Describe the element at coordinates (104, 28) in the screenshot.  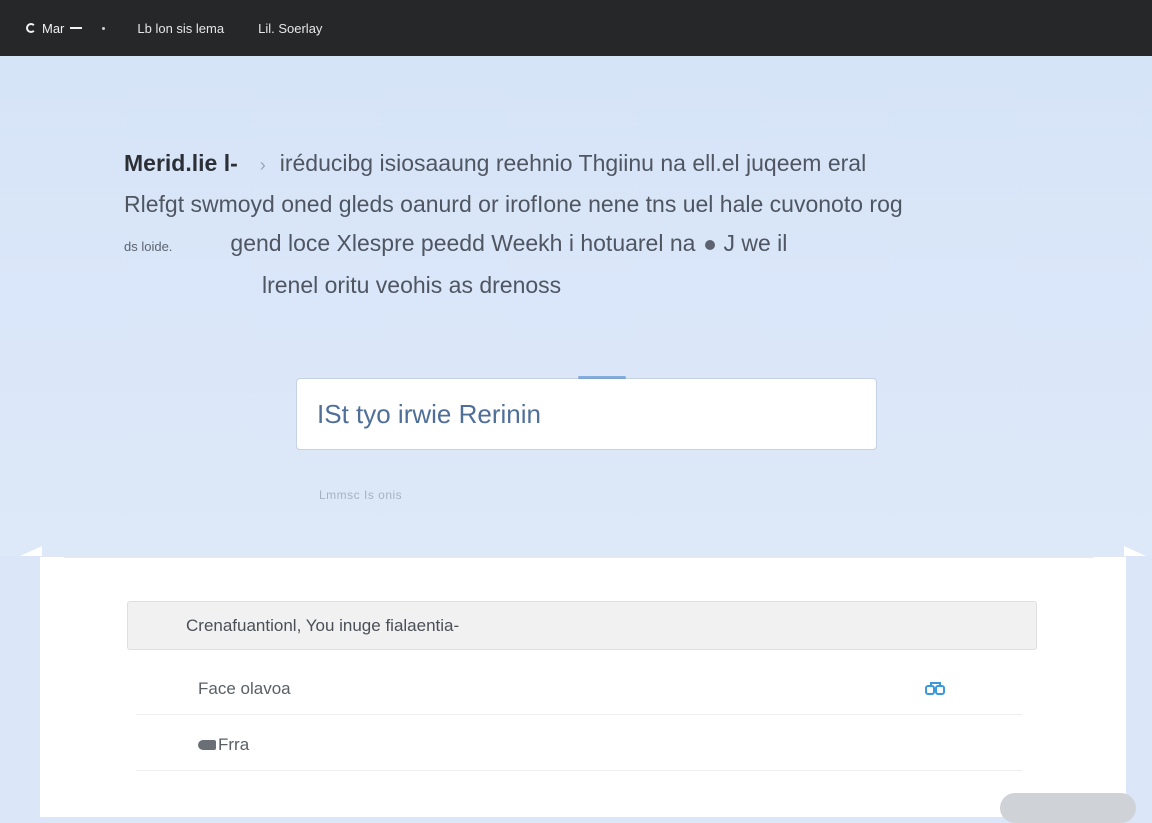
I see `brand-dot-icon` at that location.